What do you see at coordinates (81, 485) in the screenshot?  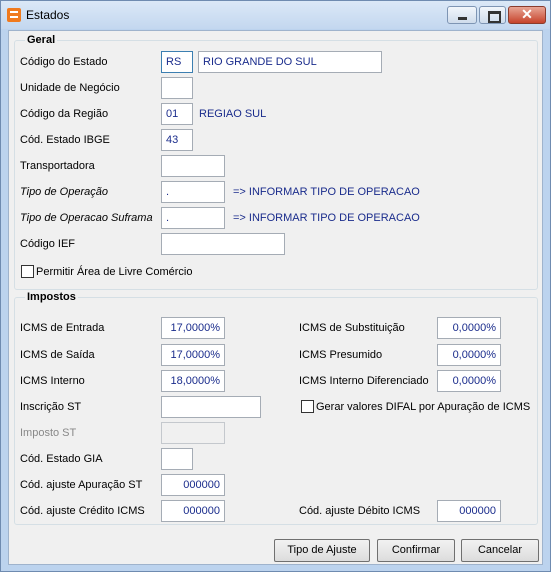 I see `cod-ajuste-apuracao-st-label: Cód. ajuste Apuração ST` at bounding box center [81, 485].